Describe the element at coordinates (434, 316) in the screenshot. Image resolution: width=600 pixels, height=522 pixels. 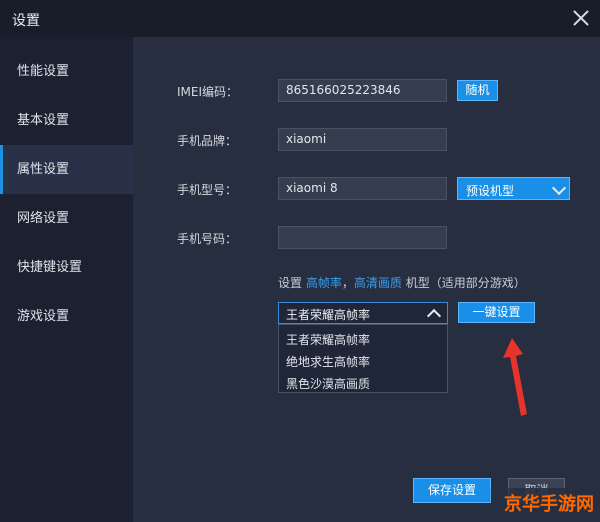
I see `chevron-up-icon` at that location.